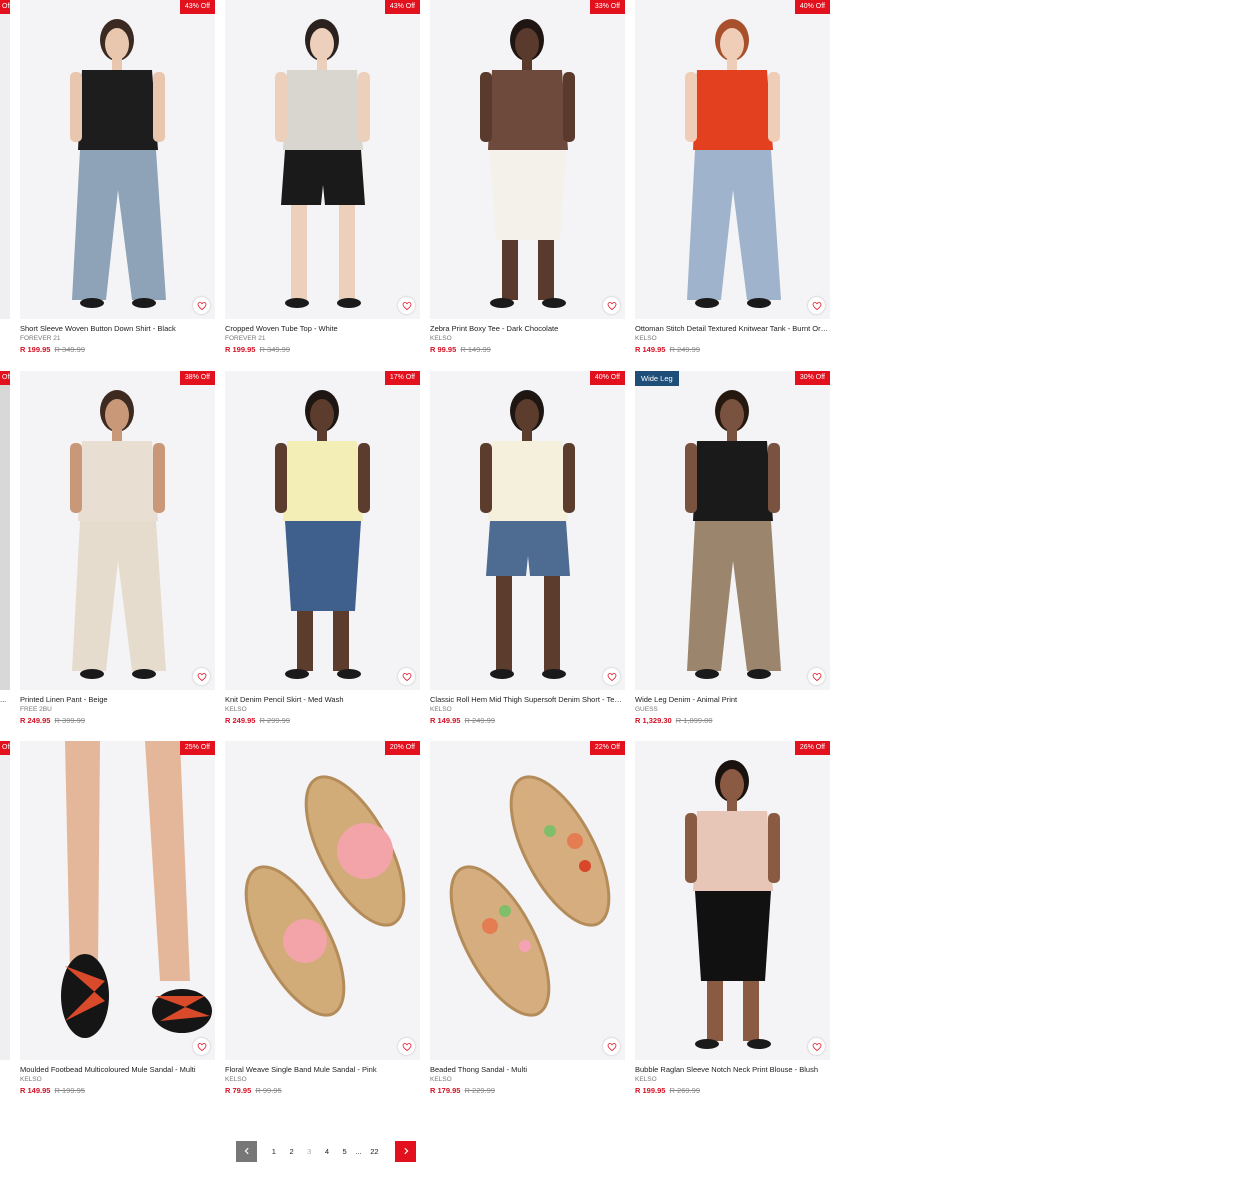 The width and height of the screenshot is (1250, 1184). I want to click on product-image: 22% Off, so click(527, 900).